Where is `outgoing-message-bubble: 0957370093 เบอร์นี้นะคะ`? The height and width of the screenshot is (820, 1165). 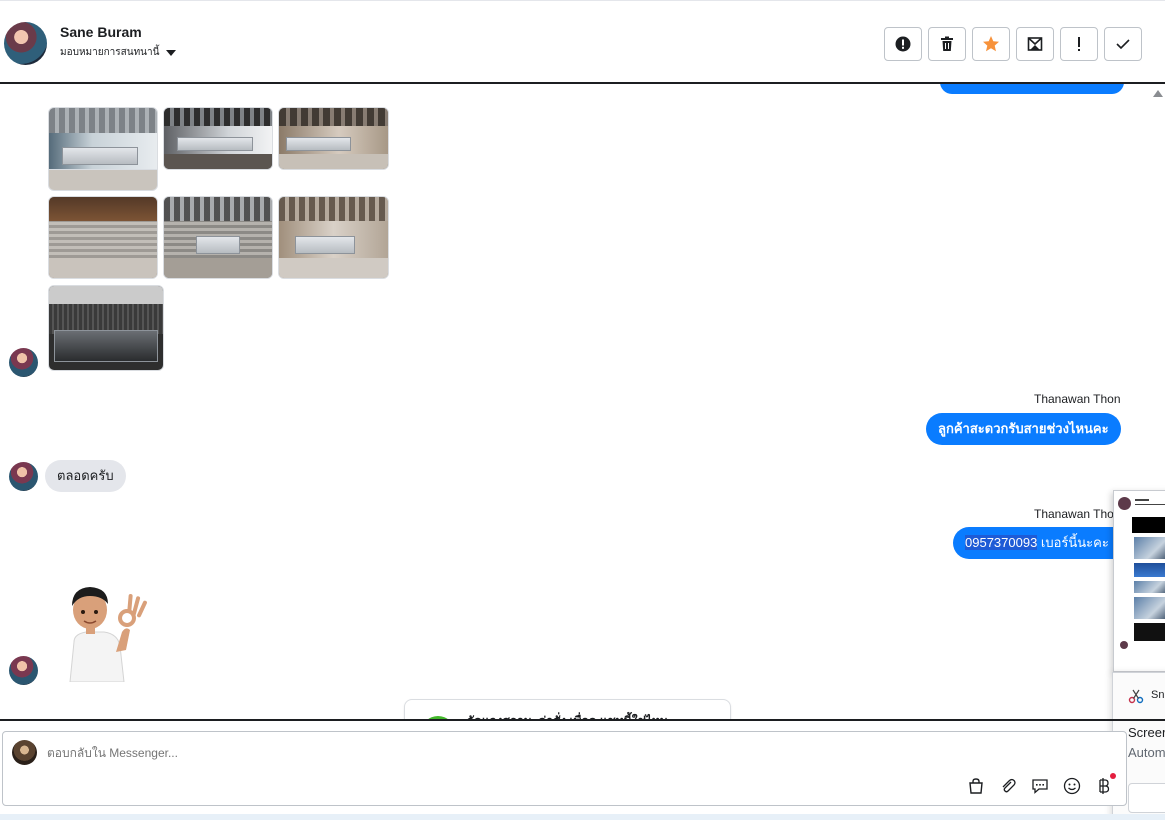 outgoing-message-bubble: 0957370093 เบอร์นี้นะคะ is located at coordinates (1035, 543).